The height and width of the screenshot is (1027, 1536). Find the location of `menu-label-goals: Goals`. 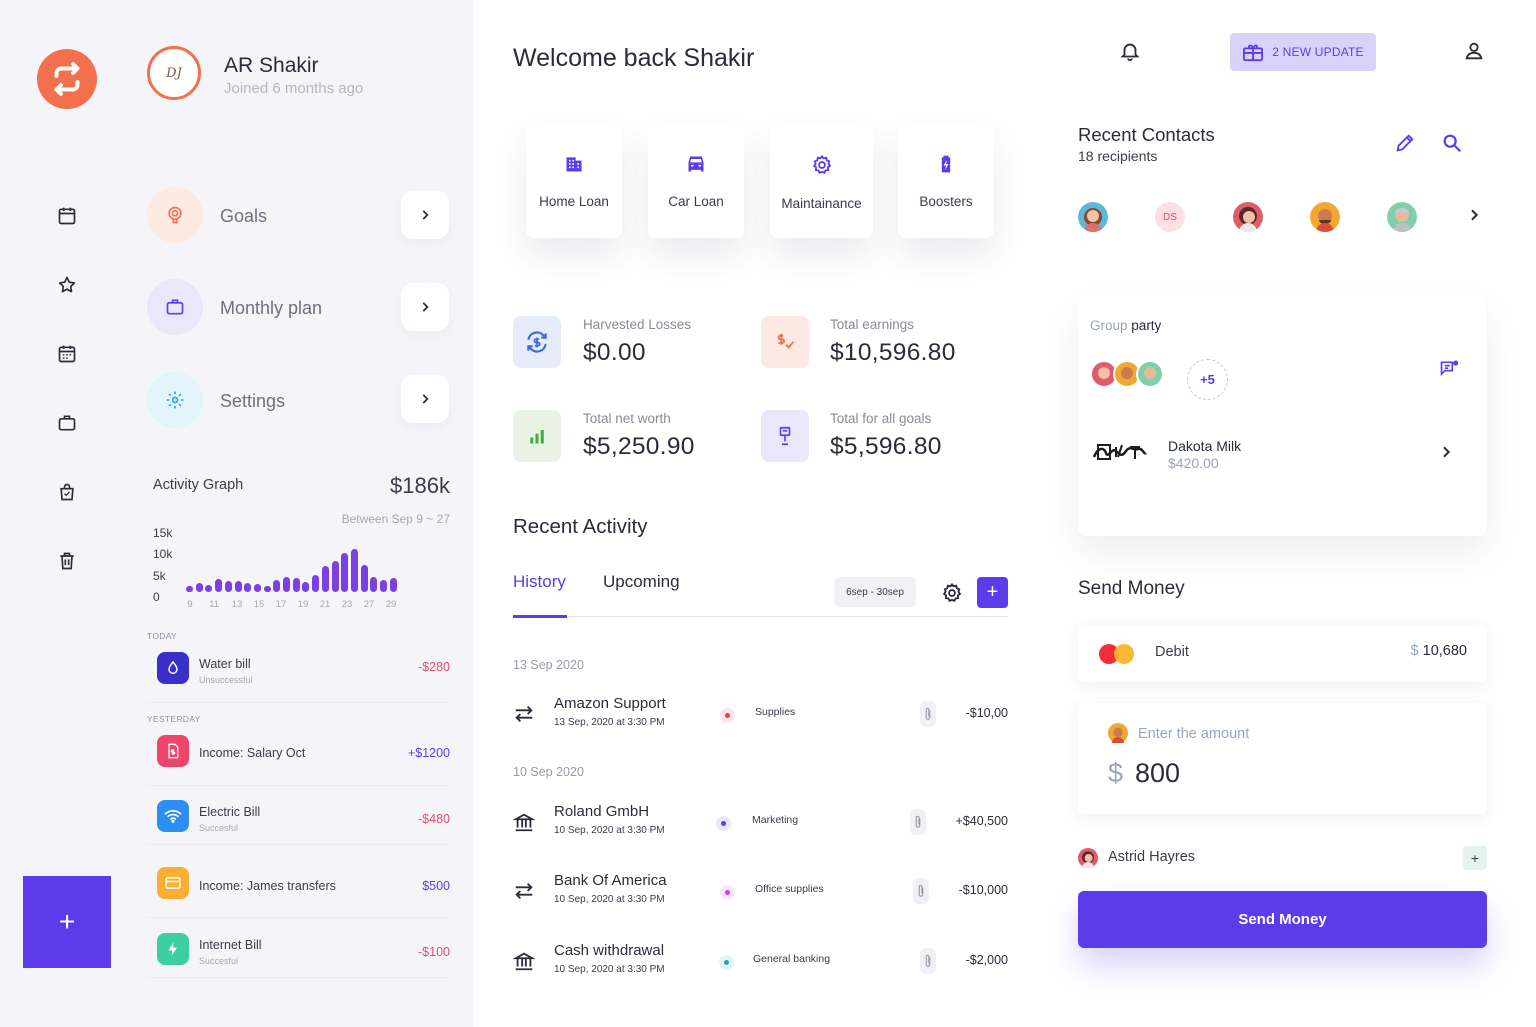

menu-label-goals: Goals is located at coordinates (243, 216).